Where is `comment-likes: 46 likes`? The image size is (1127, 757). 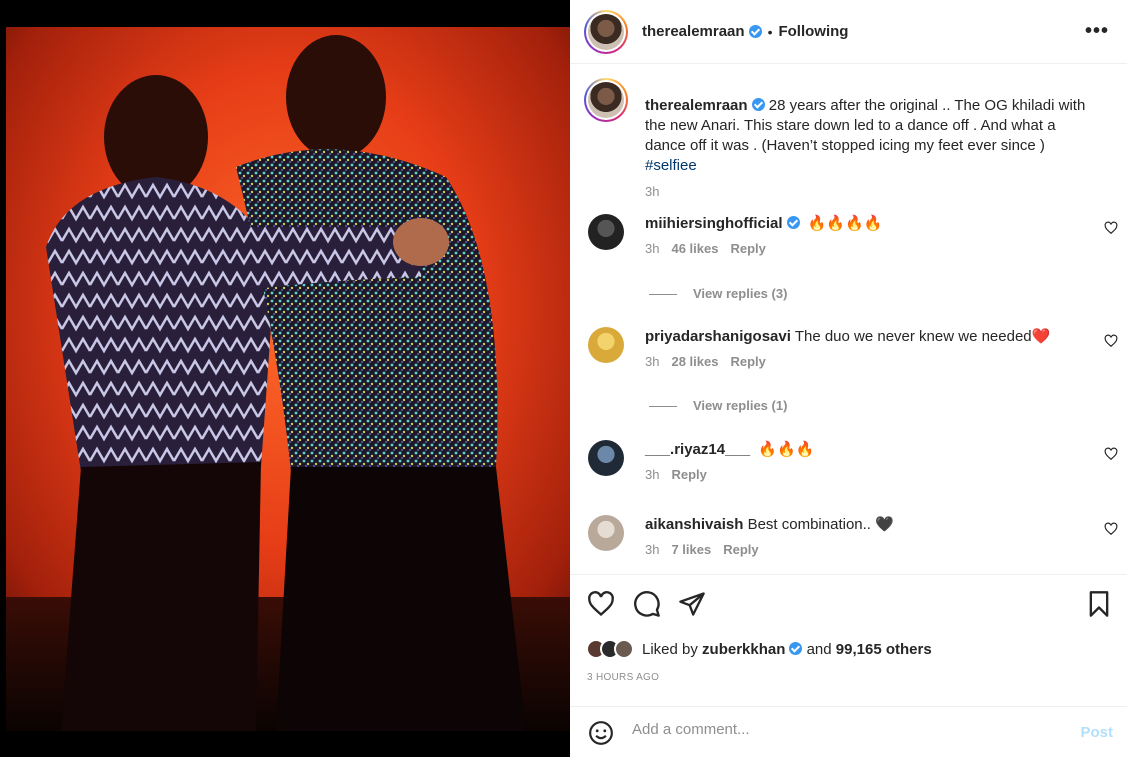
comment-likes: 46 likes is located at coordinates (694, 248).